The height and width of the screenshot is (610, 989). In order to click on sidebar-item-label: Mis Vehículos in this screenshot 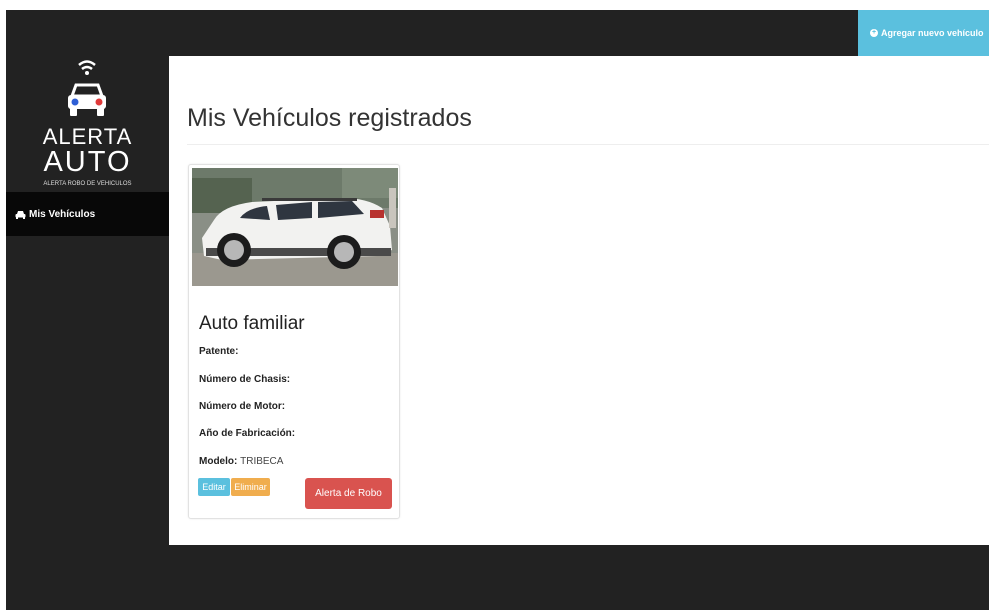, I will do `click(62, 214)`.